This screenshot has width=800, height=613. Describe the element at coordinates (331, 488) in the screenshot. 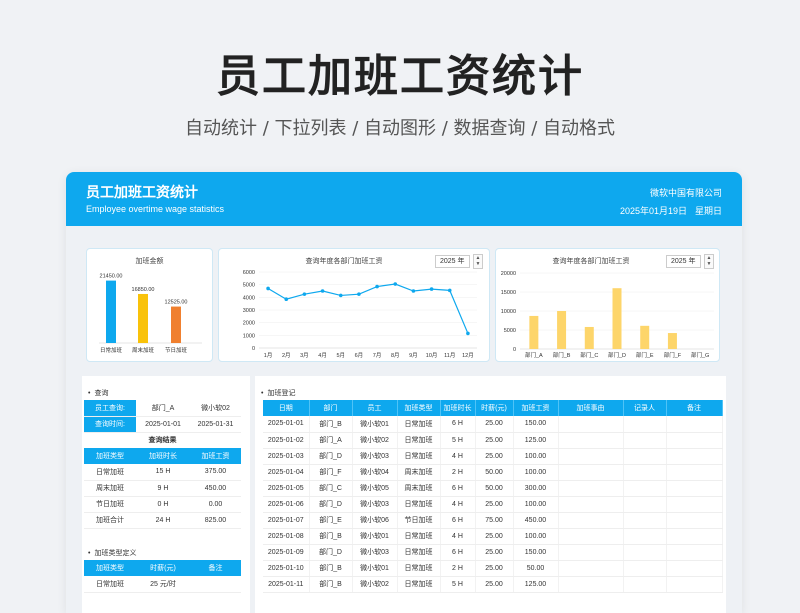

I see `cell: 部门_C` at that location.